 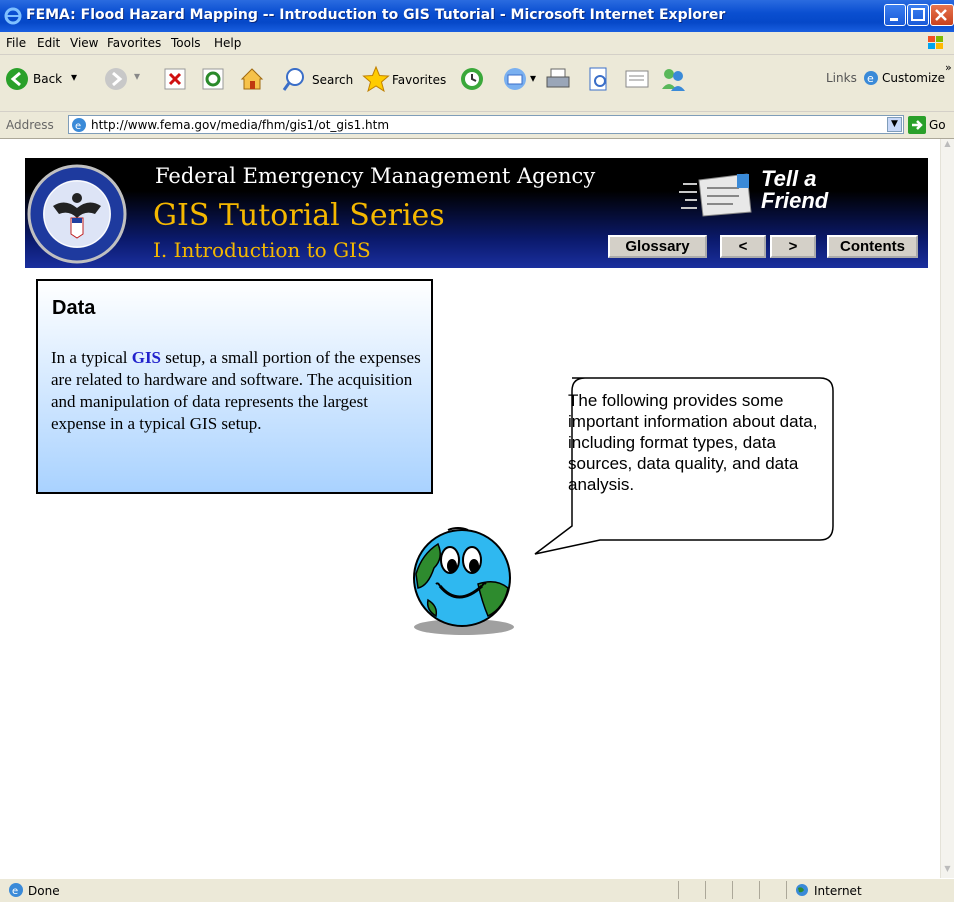 I want to click on globe-mascot-illustration, so click(x=463, y=581).